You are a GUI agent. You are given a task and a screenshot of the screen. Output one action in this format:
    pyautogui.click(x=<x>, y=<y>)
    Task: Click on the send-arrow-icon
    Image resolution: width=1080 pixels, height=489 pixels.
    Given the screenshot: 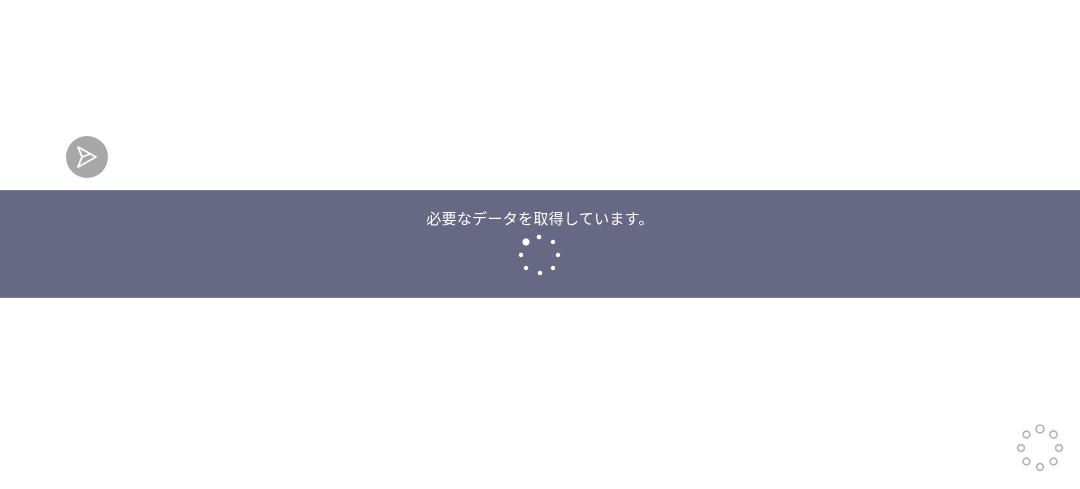 What is the action you would take?
    pyautogui.click(x=87, y=157)
    